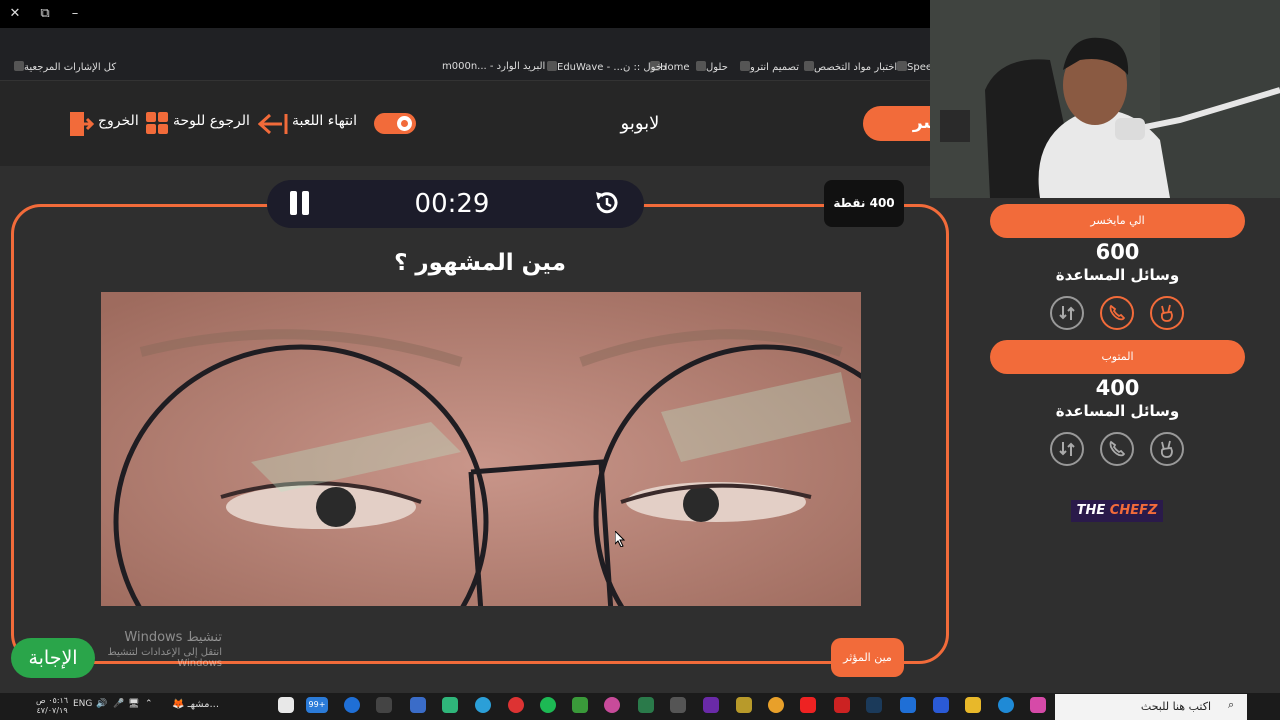 This screenshot has height=720, width=1280. Describe the element at coordinates (1231, 705) in the screenshot. I see `search-icon: ⌕` at that location.